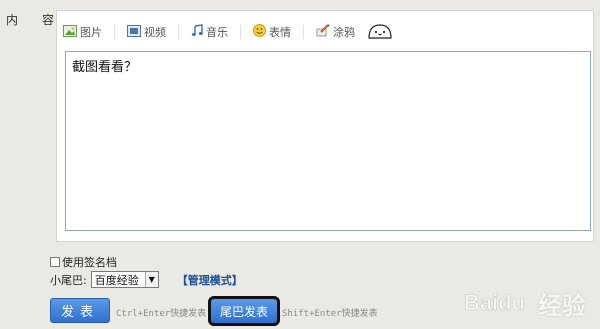  Describe the element at coordinates (155, 32) in the screenshot. I see `toolbar-video-label: 视频` at that location.